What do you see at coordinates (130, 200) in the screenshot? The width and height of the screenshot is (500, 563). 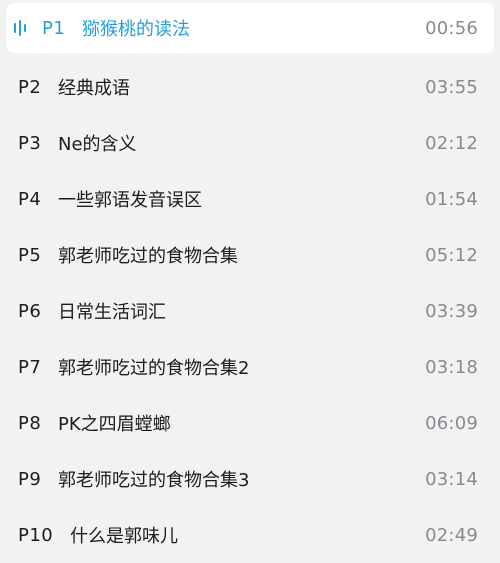 I see `episode-title: 一些郭语发音误区` at bounding box center [130, 200].